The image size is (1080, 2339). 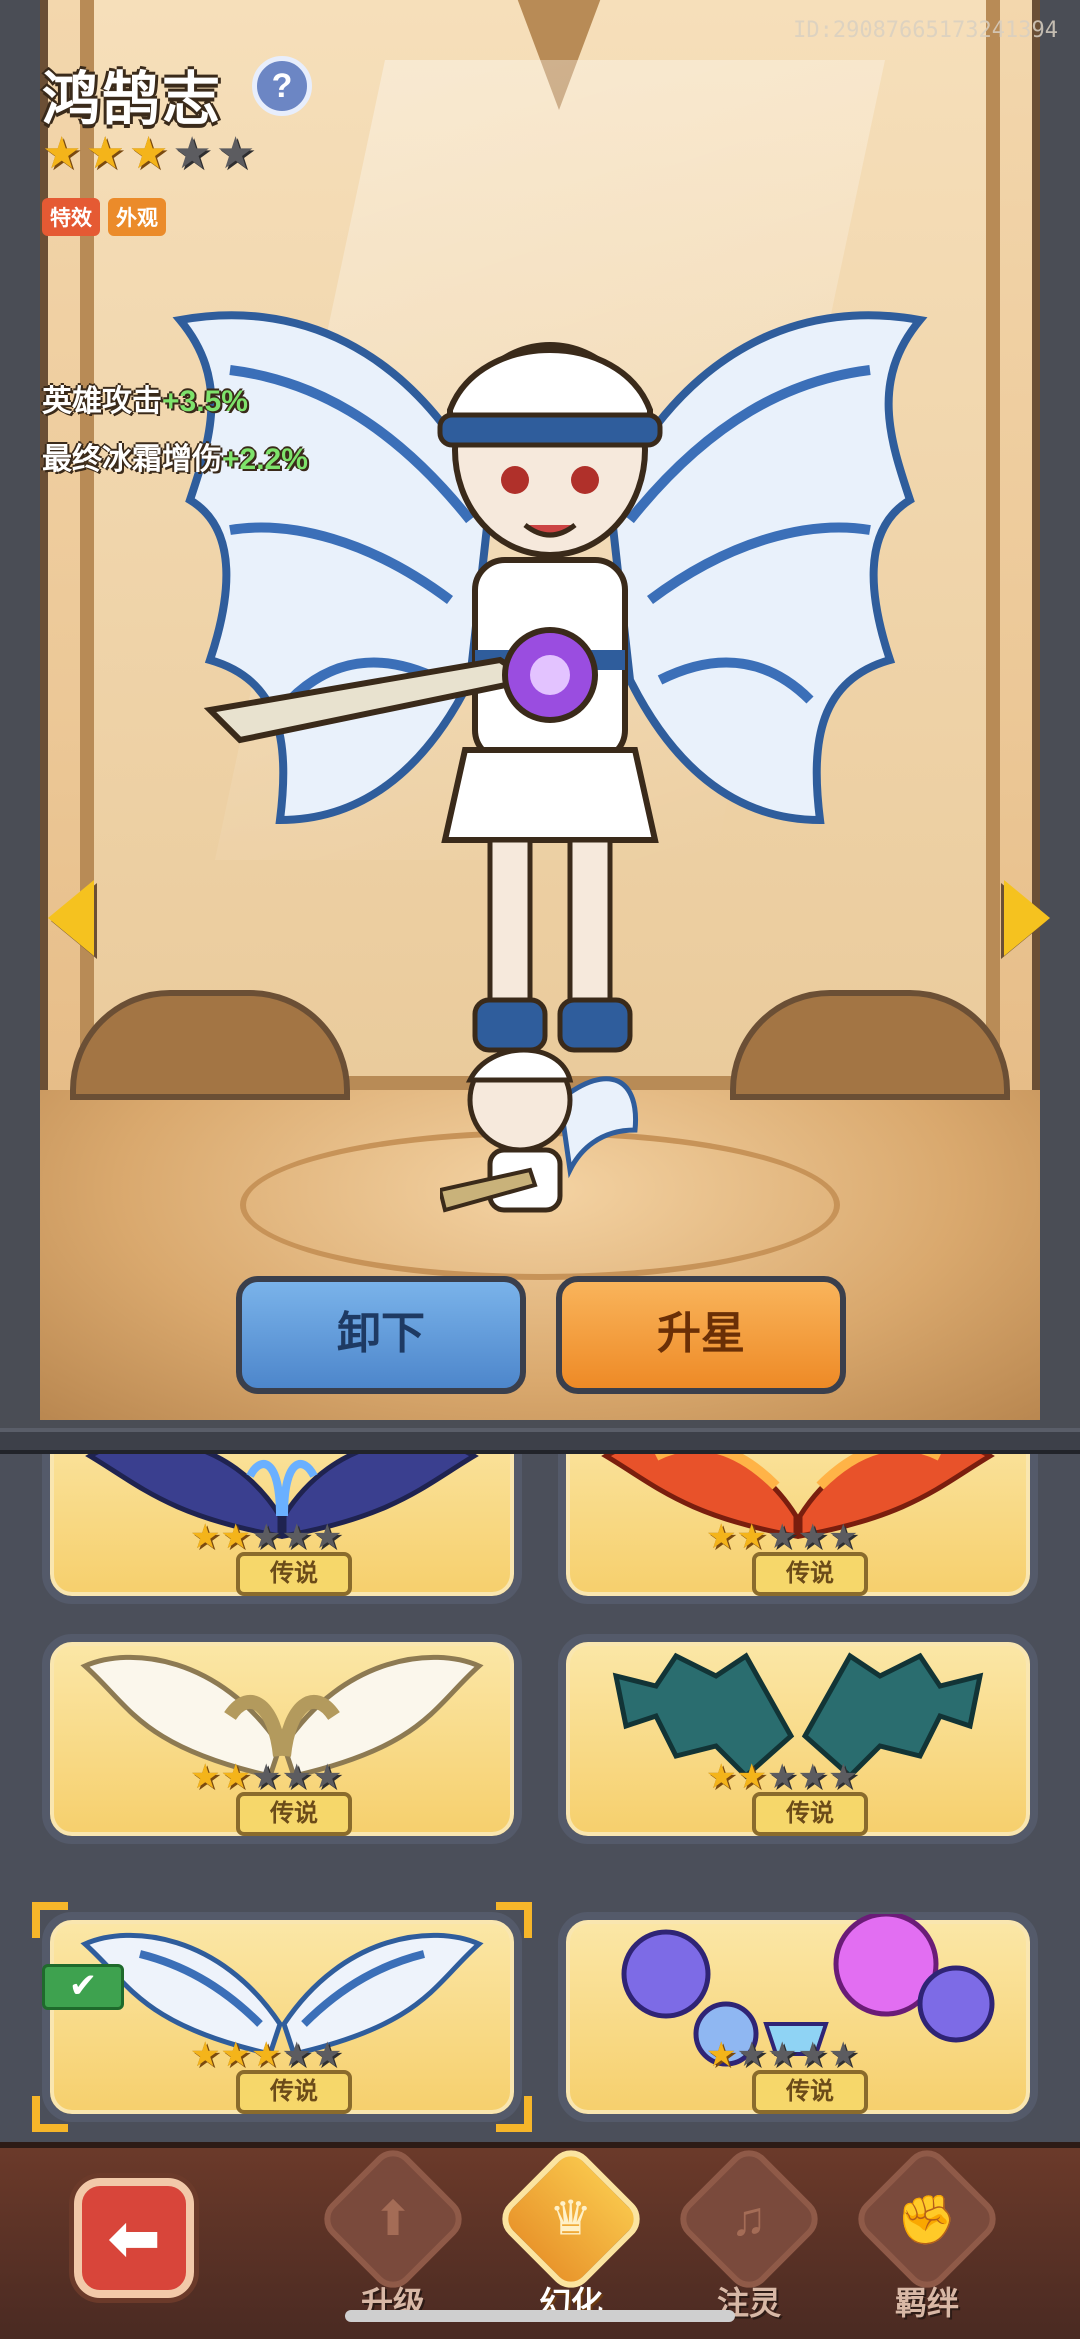 What do you see at coordinates (282, 2017) in the screenshot?
I see `wing-card-selected: ✔ ★ ★ ★ ★ ★ 传说` at bounding box center [282, 2017].